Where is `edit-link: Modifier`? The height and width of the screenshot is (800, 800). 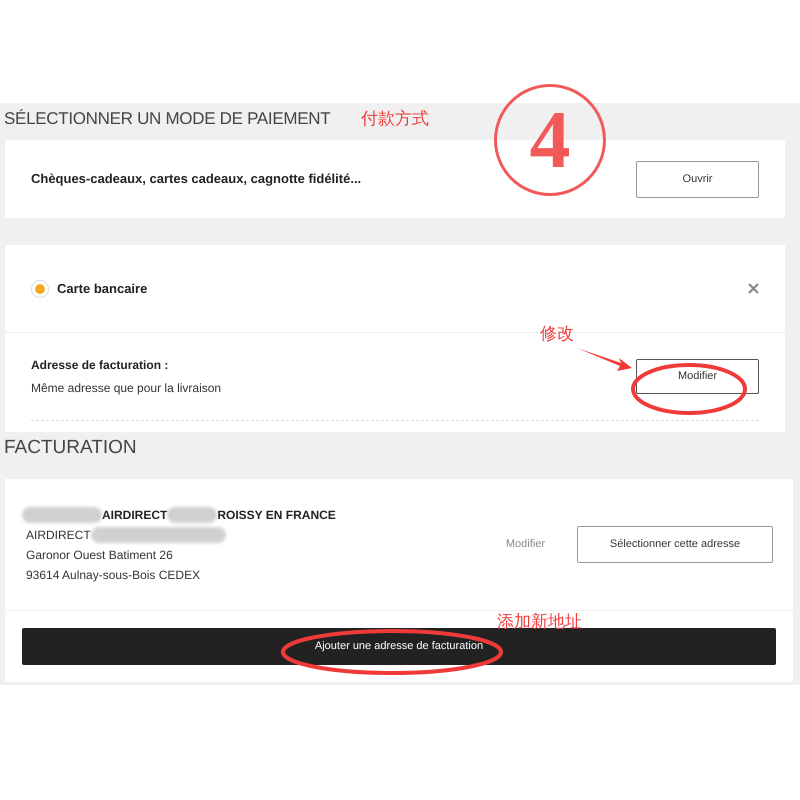
edit-link: Modifier is located at coordinates (525, 544).